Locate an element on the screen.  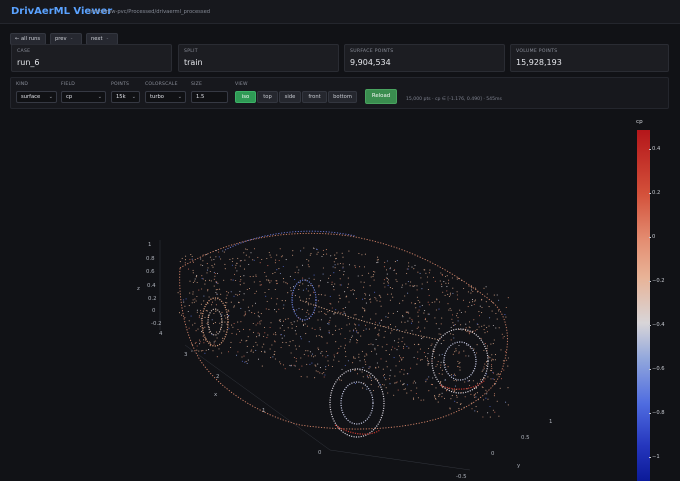
z-tick: 0.4 is located at coordinates (151, 286).